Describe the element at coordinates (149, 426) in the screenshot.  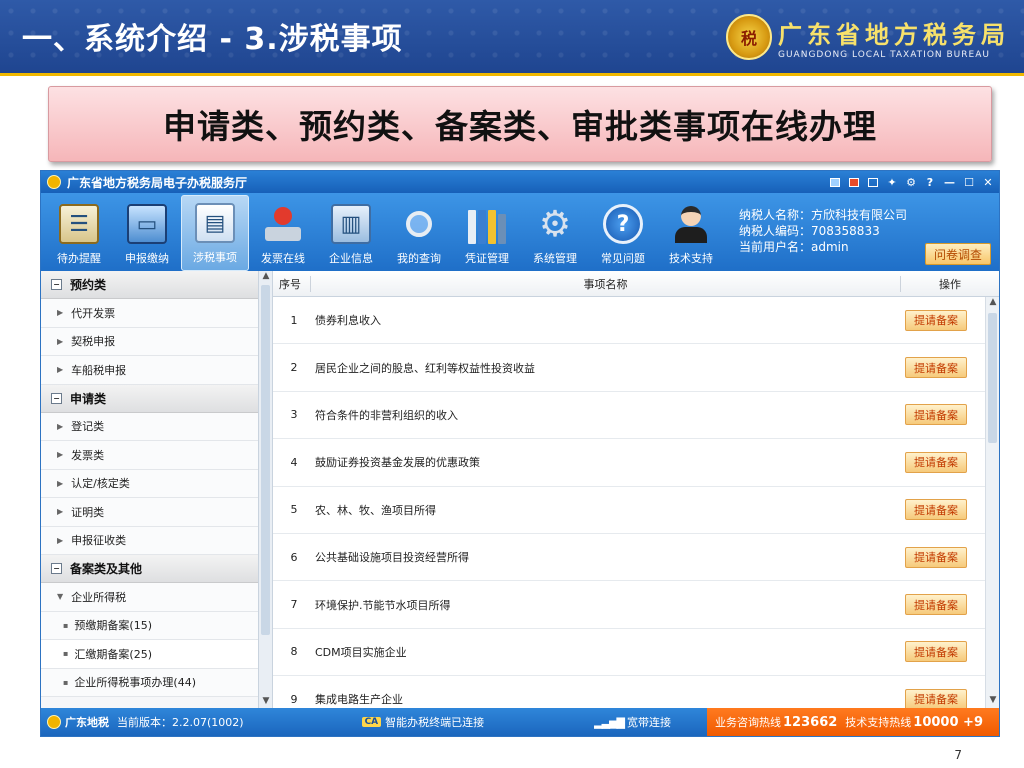
I see `sidebar-item: ▶ 登记类` at that location.